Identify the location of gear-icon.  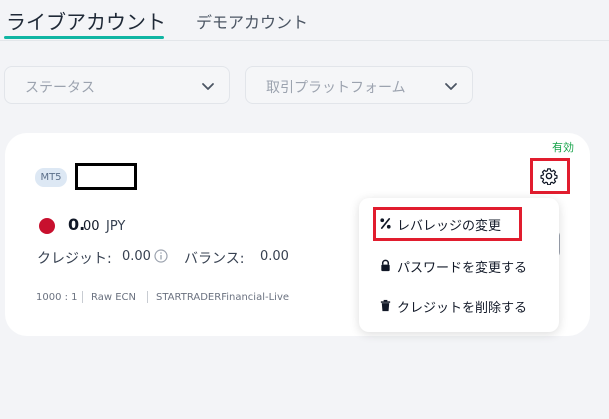
(549, 176).